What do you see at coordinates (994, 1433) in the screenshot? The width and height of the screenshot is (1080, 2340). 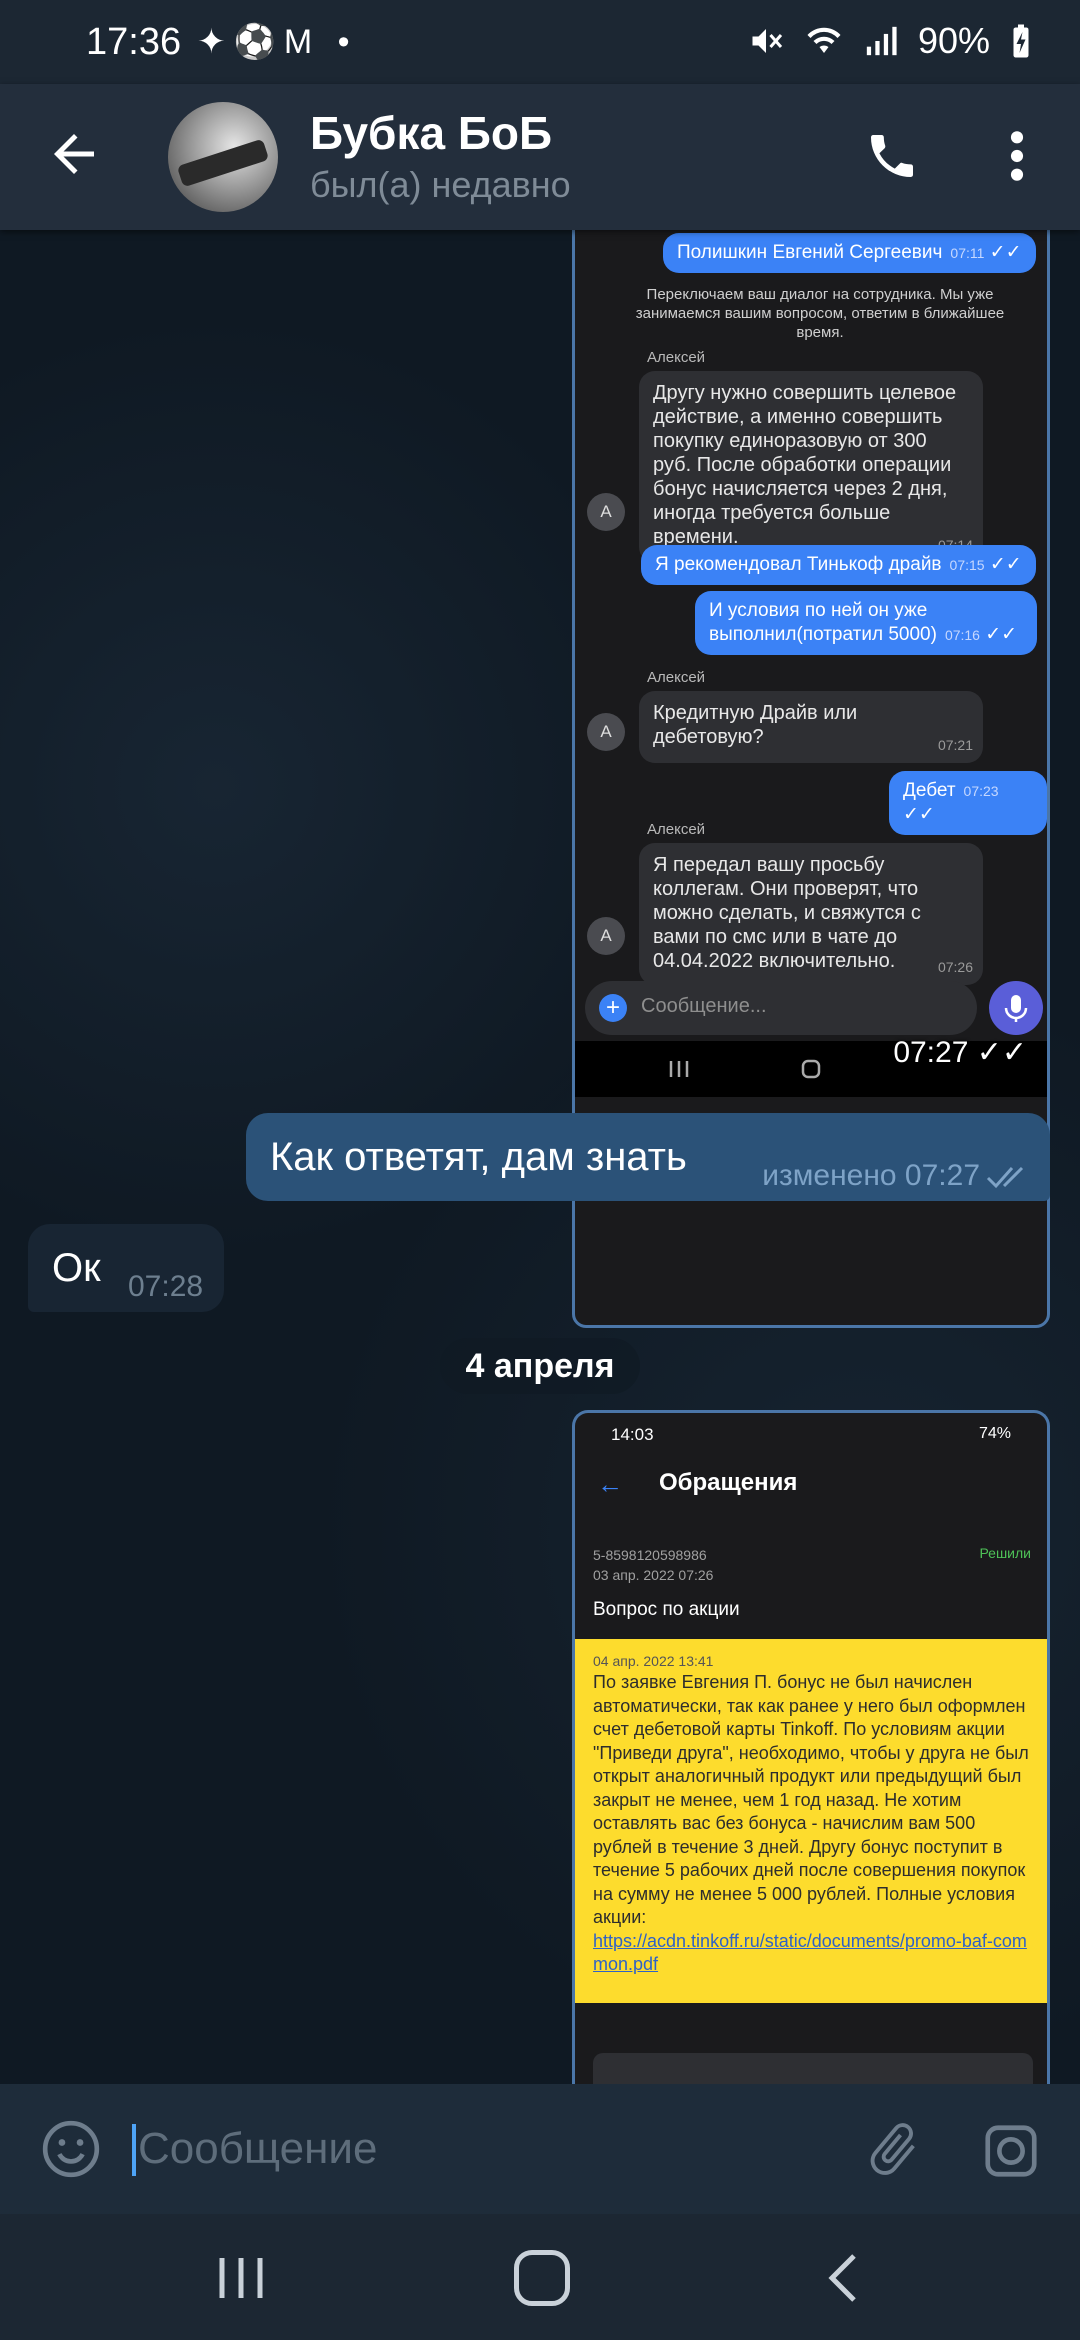 I see `s2-status-battery: 74%` at bounding box center [994, 1433].